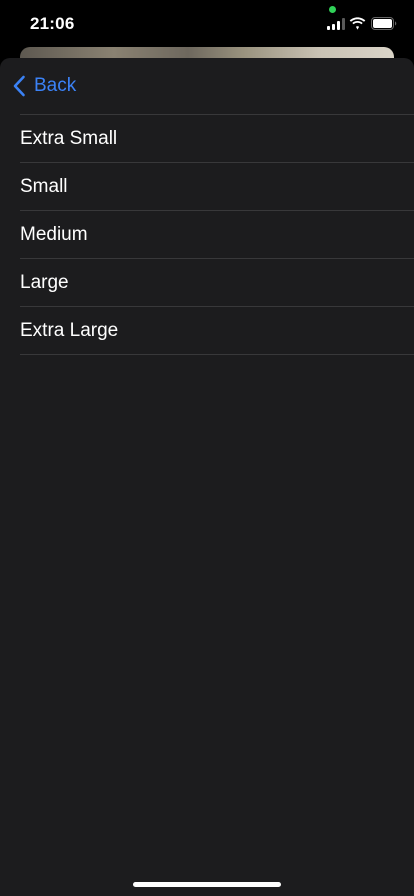 The image size is (414, 896). Describe the element at coordinates (217, 282) in the screenshot. I see `option-large: Large` at that location.